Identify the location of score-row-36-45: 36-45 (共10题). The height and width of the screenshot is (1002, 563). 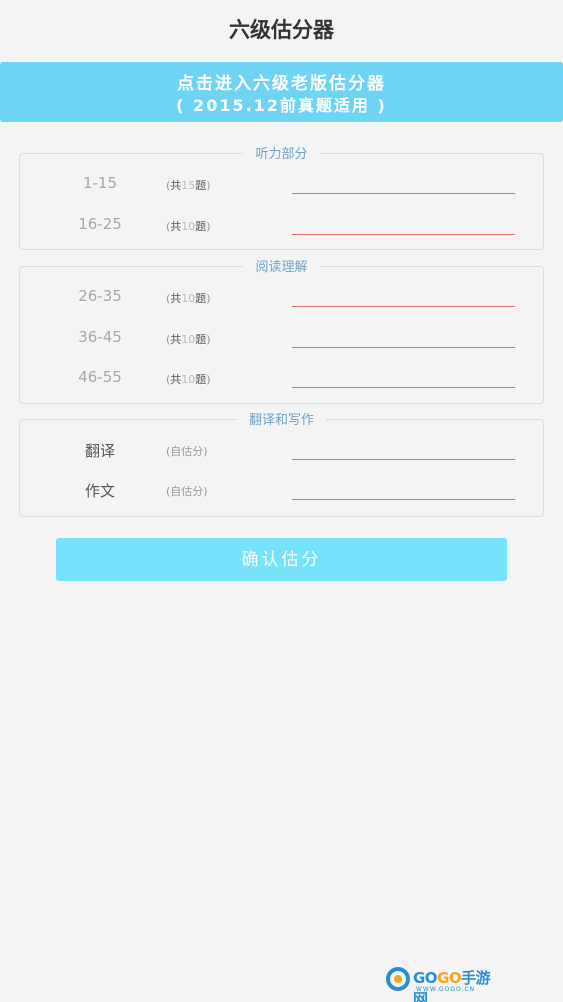
(281, 338).